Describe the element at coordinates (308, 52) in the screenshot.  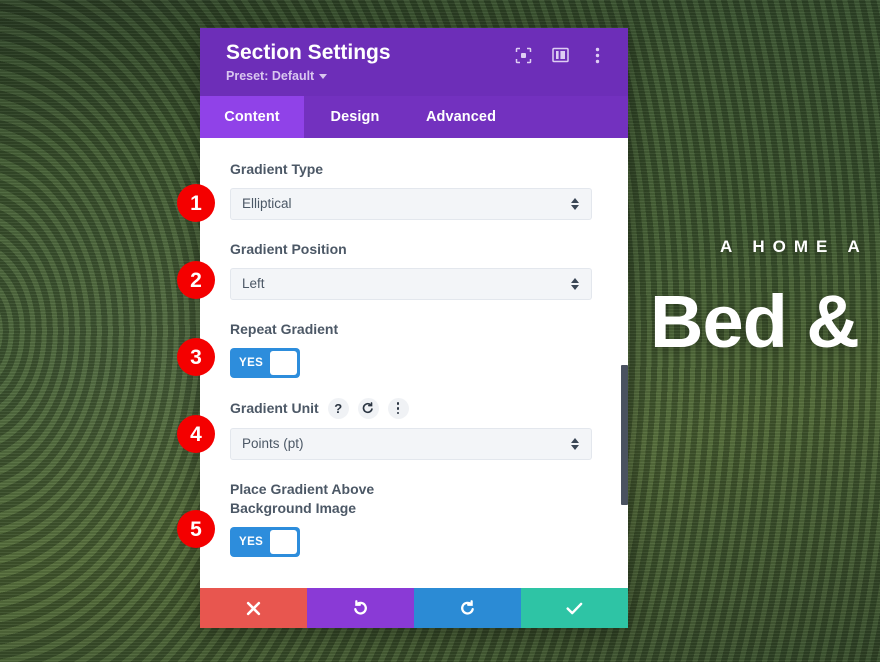
I see `modal-title: Section Settings` at that location.